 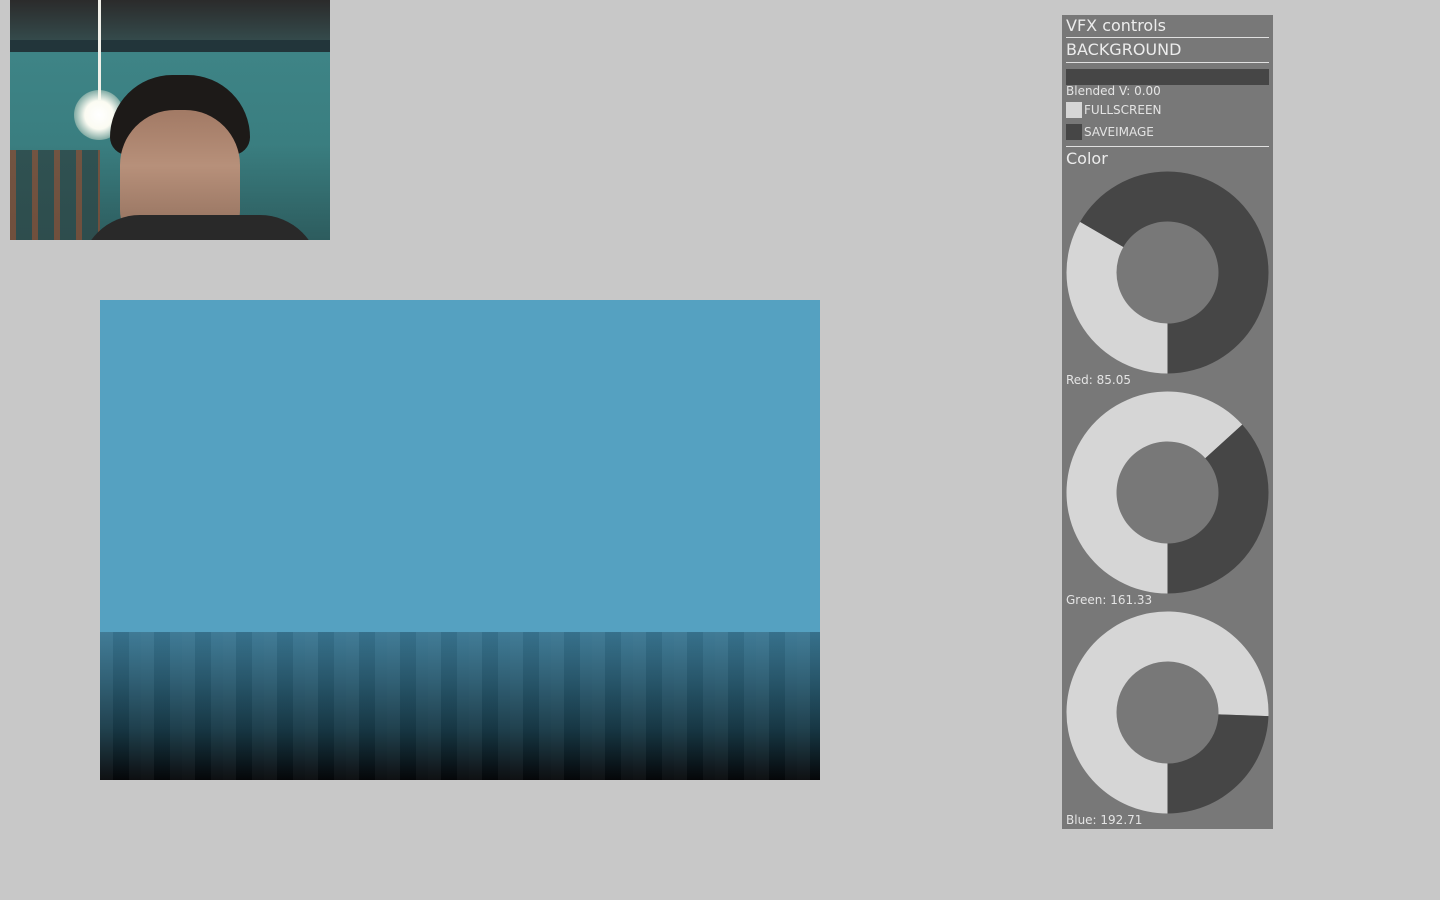 What do you see at coordinates (170, 120) in the screenshot?
I see `webcam-preview` at bounding box center [170, 120].